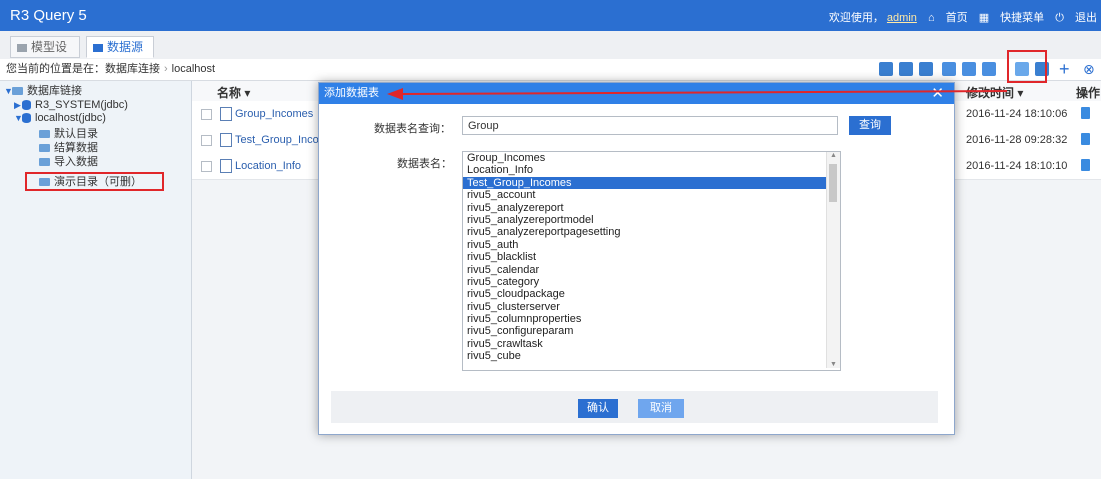 Image resolution: width=1101 pixels, height=479 pixels. I want to click on list-option: rivu5_cube, so click(651, 356).